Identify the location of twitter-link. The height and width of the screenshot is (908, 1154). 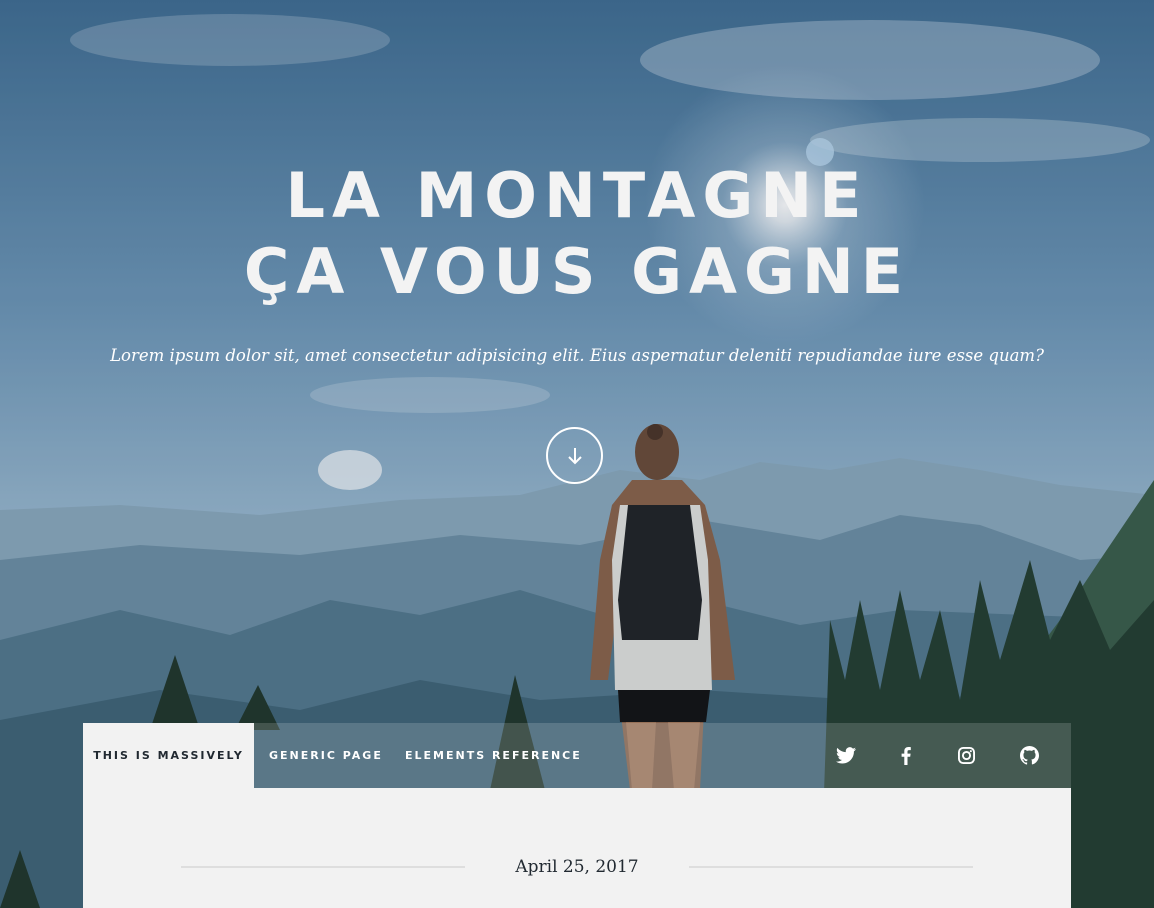
(846, 755).